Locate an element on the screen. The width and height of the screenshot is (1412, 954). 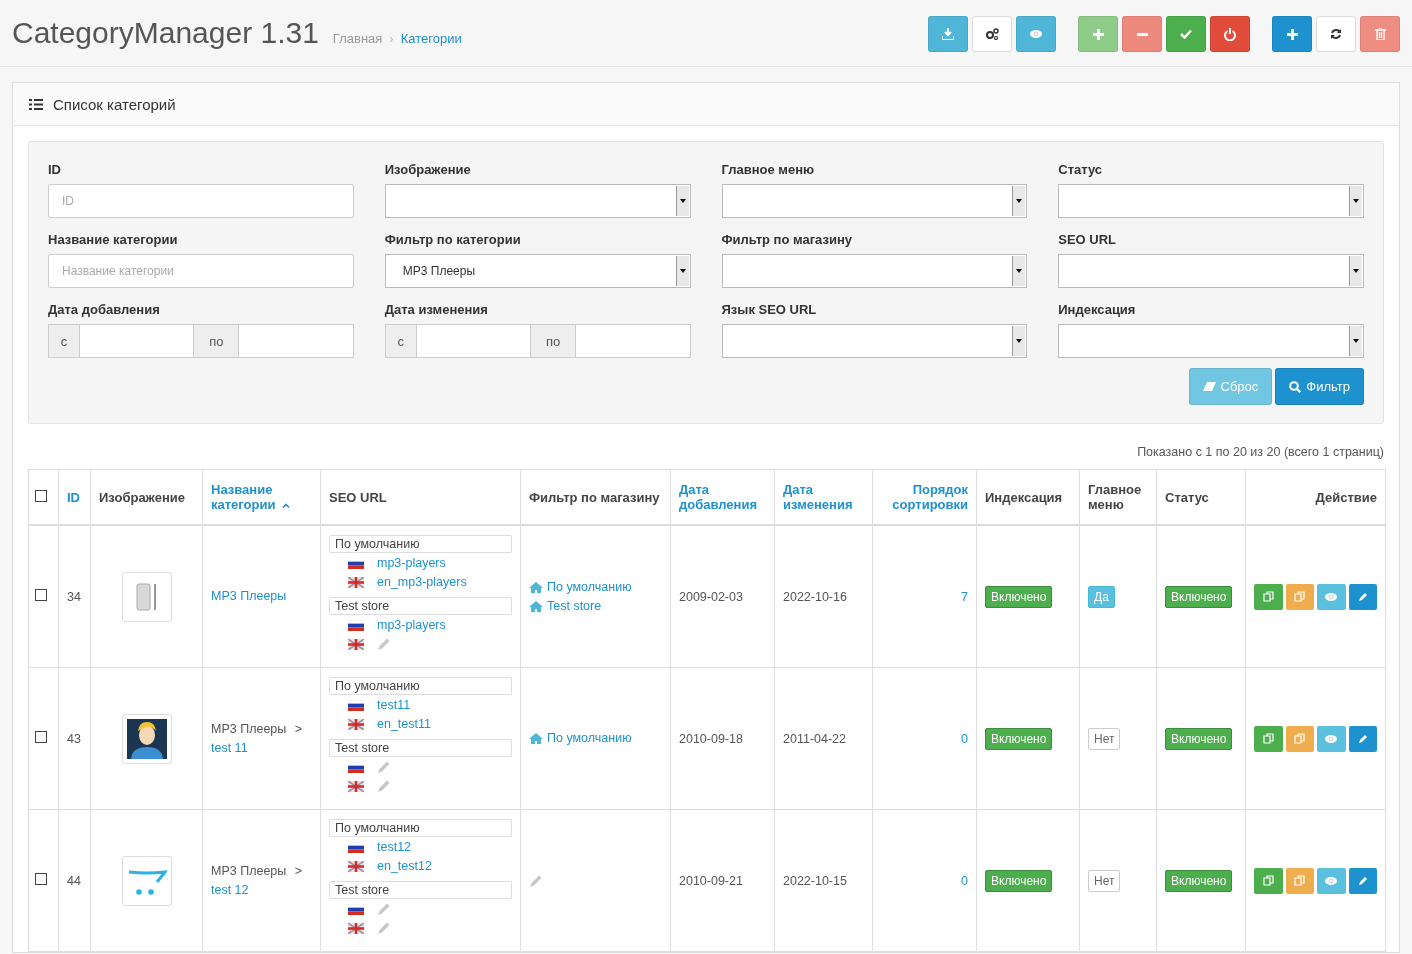
breadcrumb-link: Категории is located at coordinates (431, 38).